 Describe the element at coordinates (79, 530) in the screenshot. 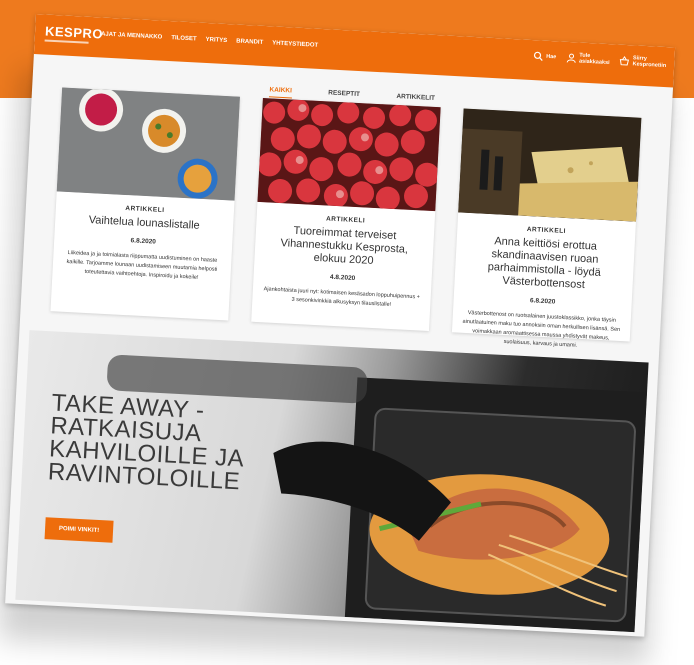

I see `poimi-vinkit-button: POIMI VINKIT!` at that location.